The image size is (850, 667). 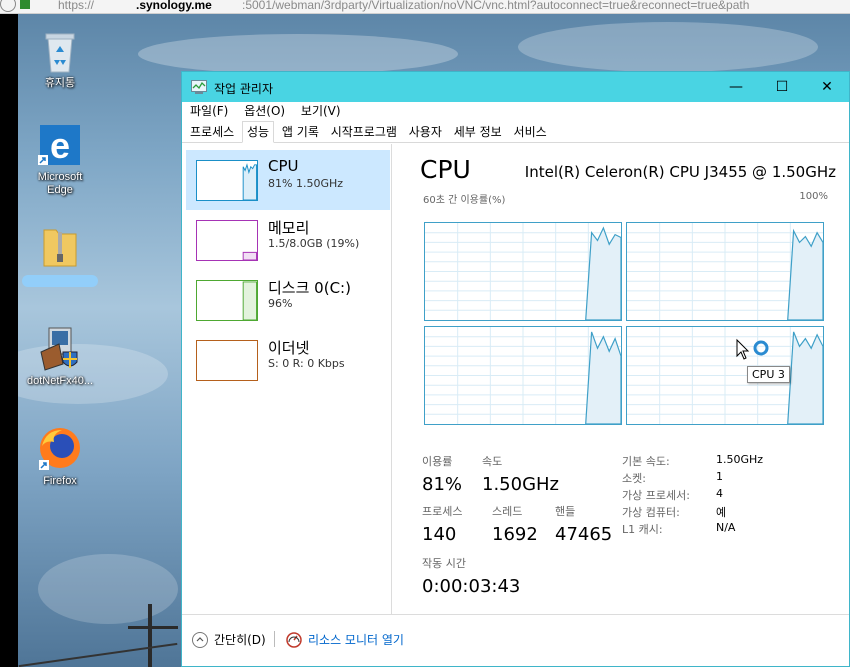 What do you see at coordinates (680, 172) in the screenshot?
I see `cpu-model: Intel(R) Celeron(R) CPU J3455 @ 1.50GHz` at bounding box center [680, 172].